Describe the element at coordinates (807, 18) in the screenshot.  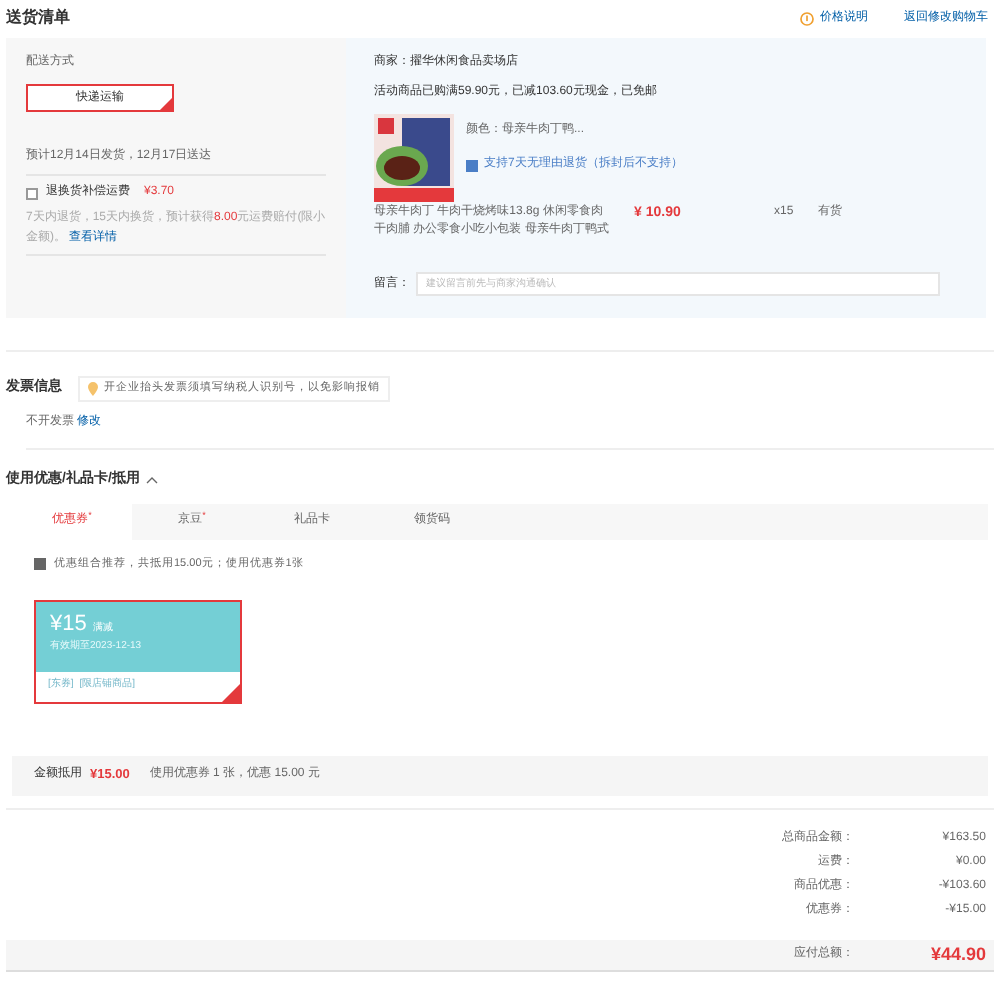
I see `info-icon` at that location.